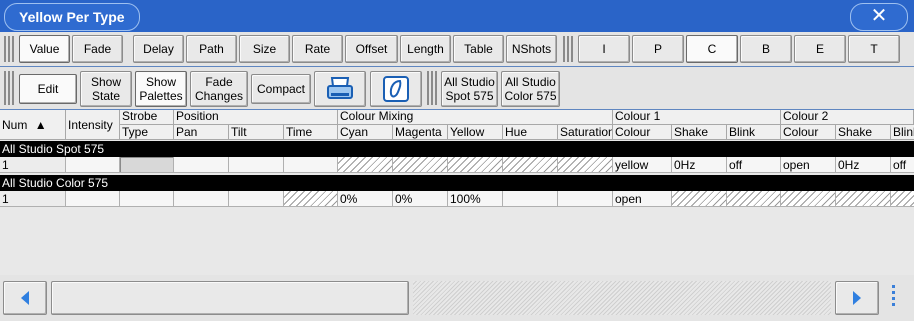 The image size is (914, 321). I want to click on attribute-time-button: T, so click(874, 49).